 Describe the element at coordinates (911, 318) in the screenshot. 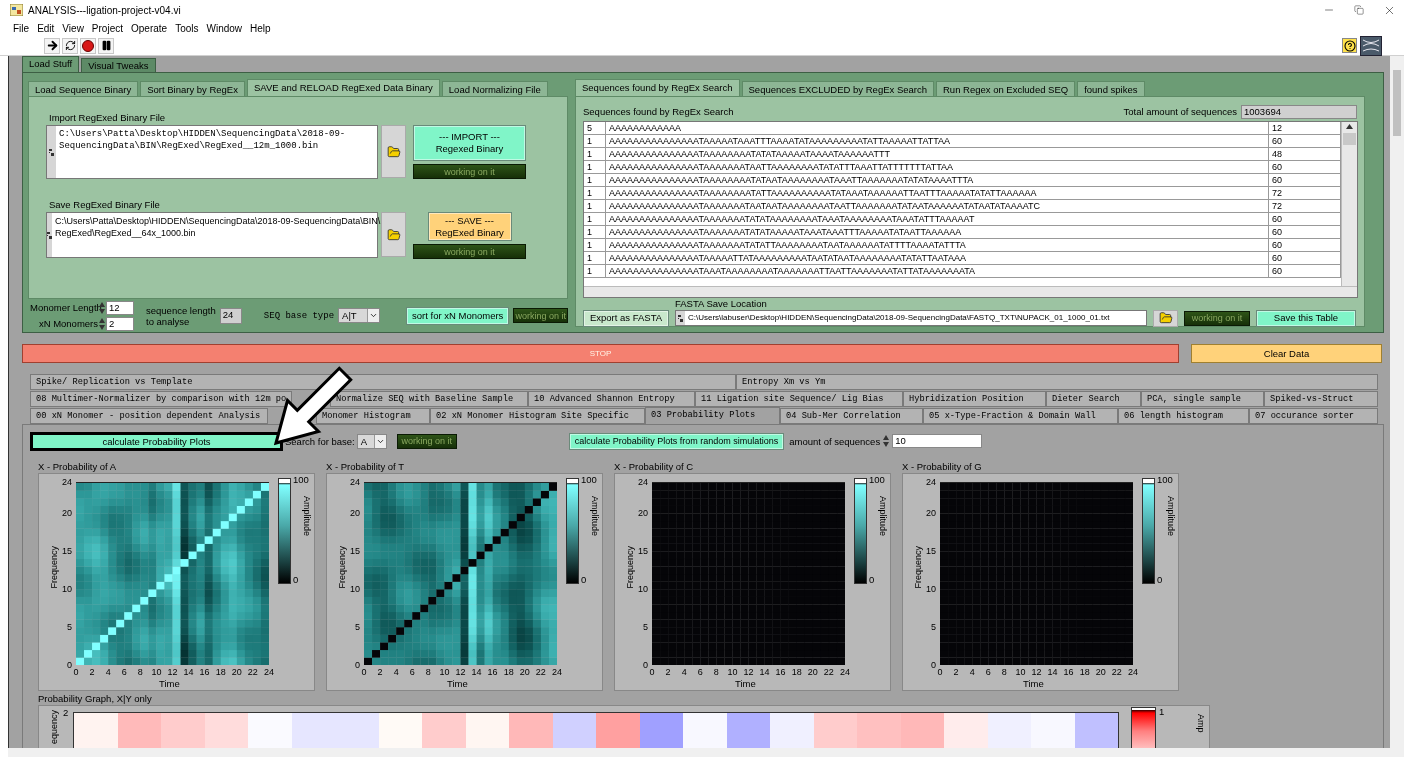

I see `path-field: C:\Users\labuser\Desktop\HIDDEN\SequencingData\2018-09-SequencingData\FASTQ_TXT\NUPACK_01_1000_01.txt` at that location.